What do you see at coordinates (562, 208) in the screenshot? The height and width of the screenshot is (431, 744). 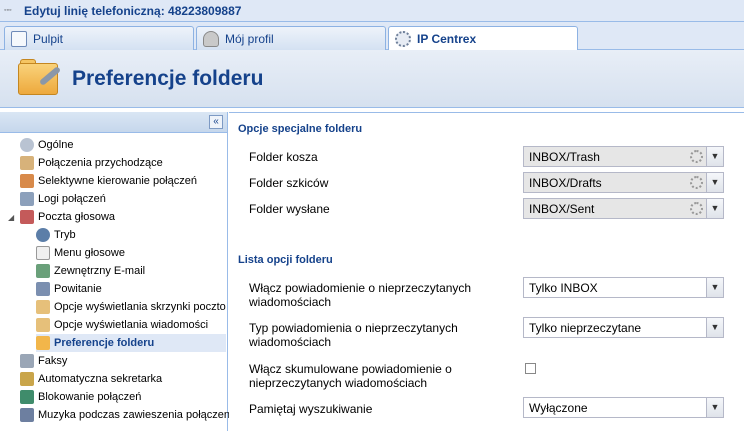 I see `sent-folder-value: INBOX/Sent` at bounding box center [562, 208].